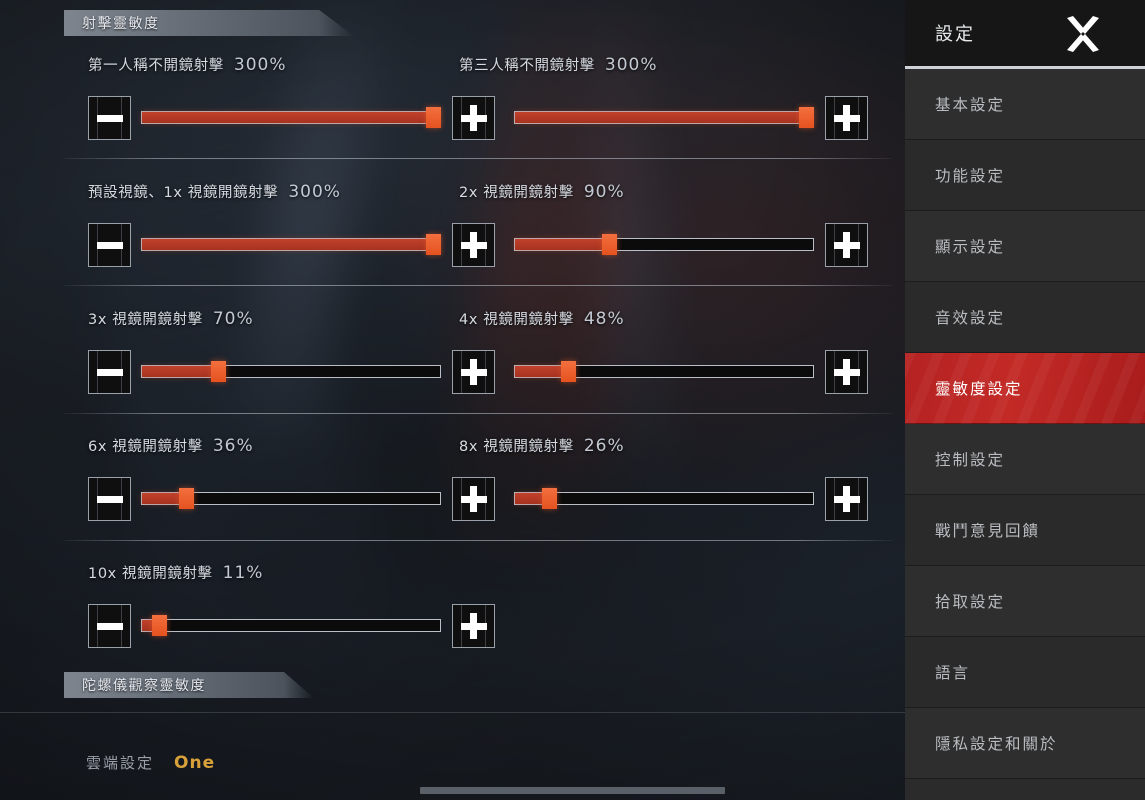 The width and height of the screenshot is (1145, 800). Describe the element at coordinates (291, 498) in the screenshot. I see `slider-row7` at that location.